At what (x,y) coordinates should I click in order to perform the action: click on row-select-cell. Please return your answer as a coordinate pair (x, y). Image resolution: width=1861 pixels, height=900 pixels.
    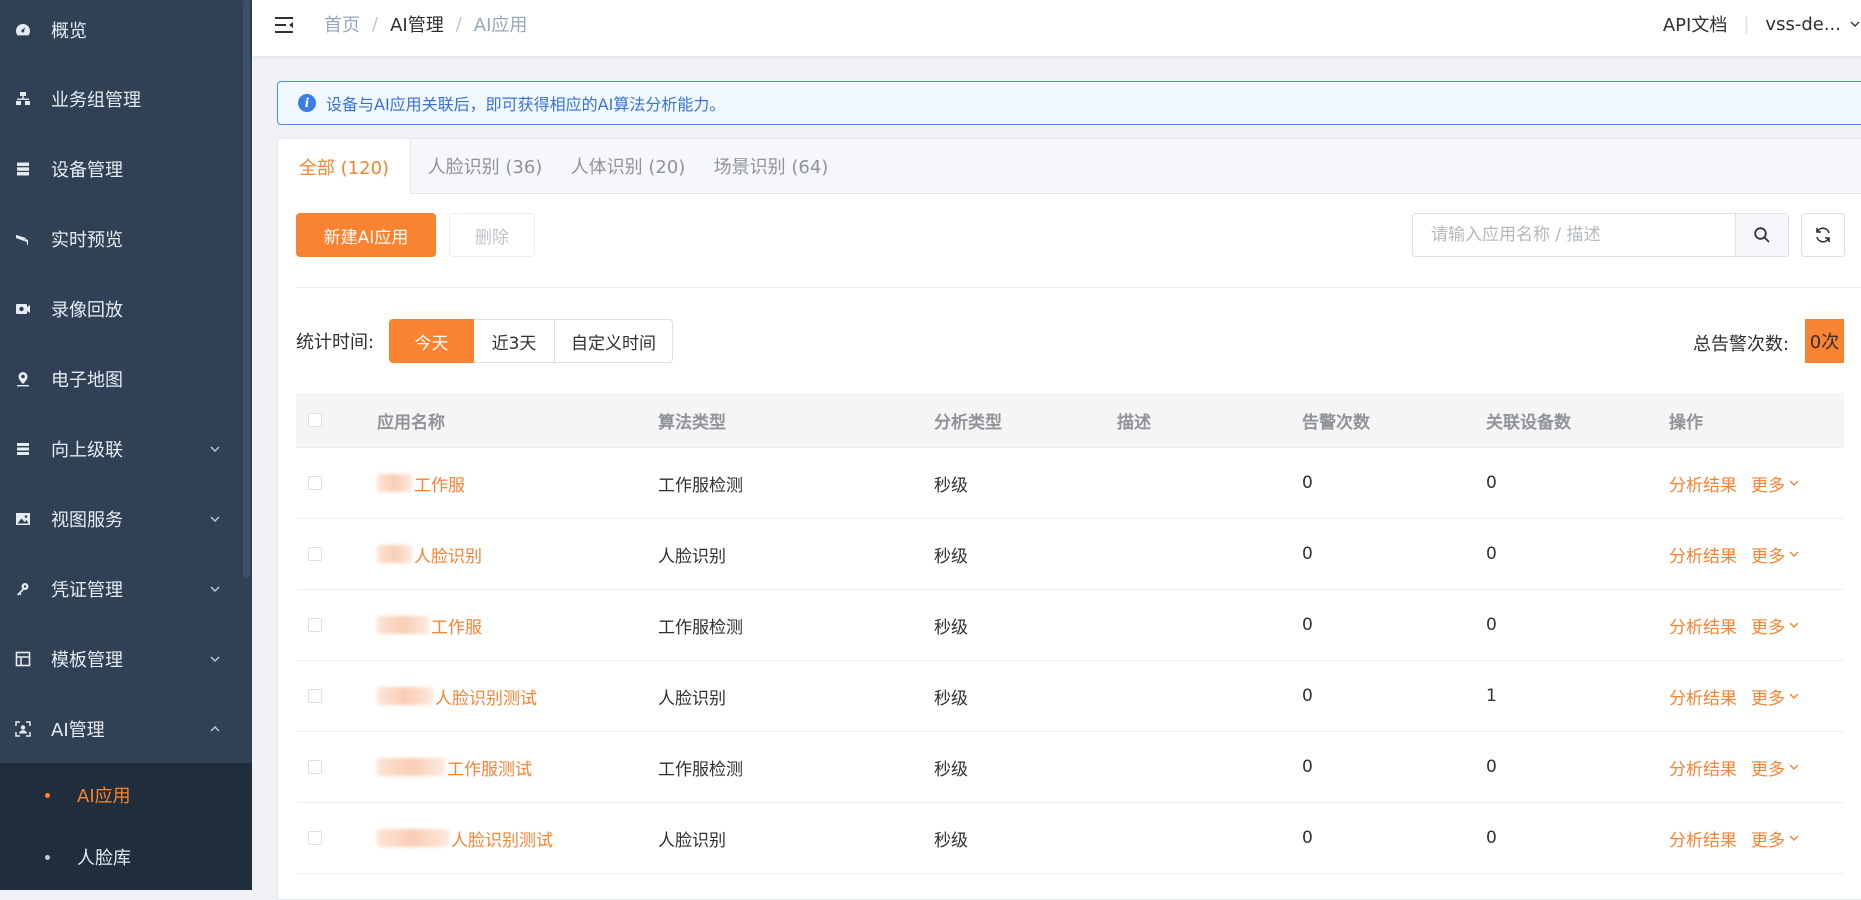
    Looking at the image, I should click on (315, 483).